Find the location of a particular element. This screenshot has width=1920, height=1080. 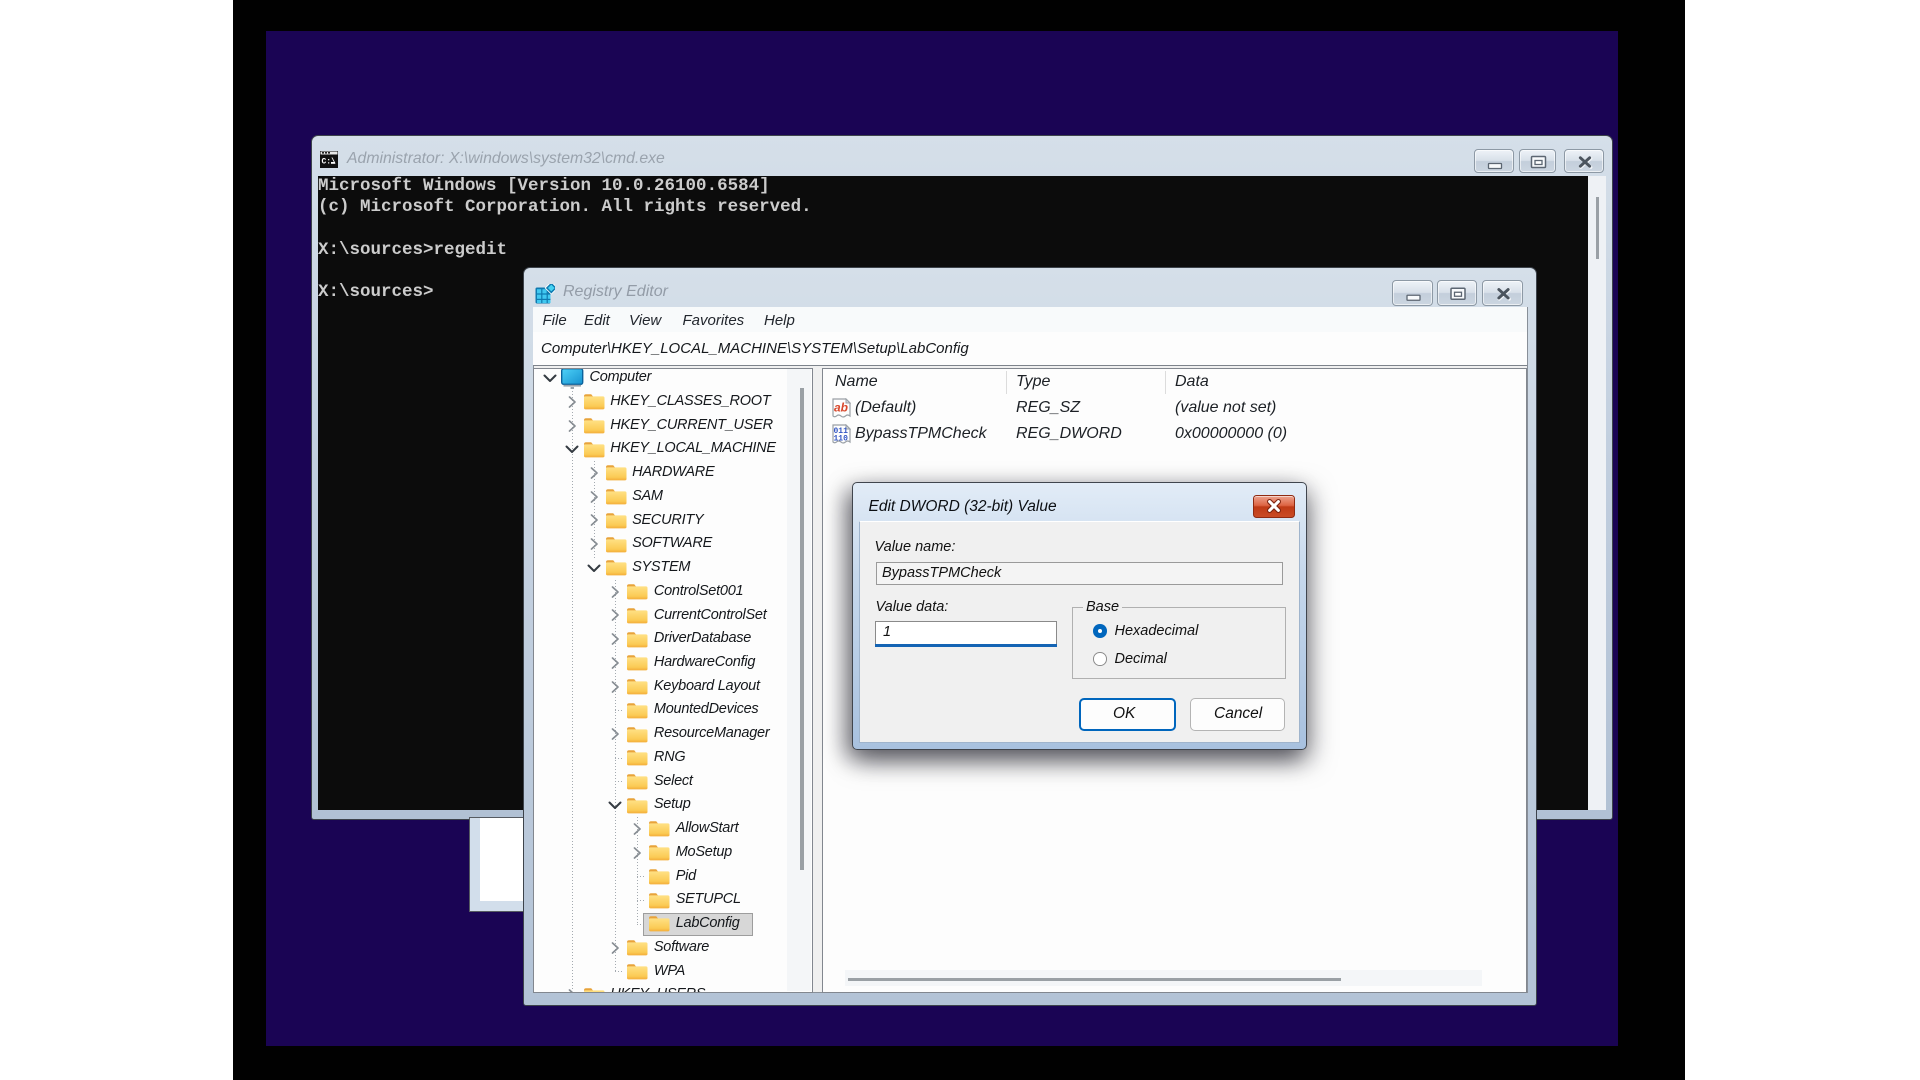

svg-text: ab is located at coordinates (841, 408).